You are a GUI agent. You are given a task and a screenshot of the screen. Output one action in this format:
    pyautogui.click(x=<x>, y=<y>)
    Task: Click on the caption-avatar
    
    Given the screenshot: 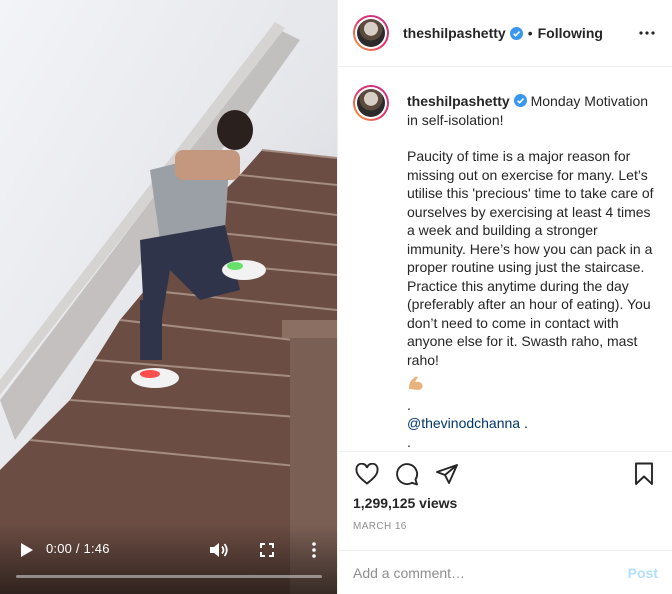 What is the action you would take?
    pyautogui.click(x=371, y=103)
    